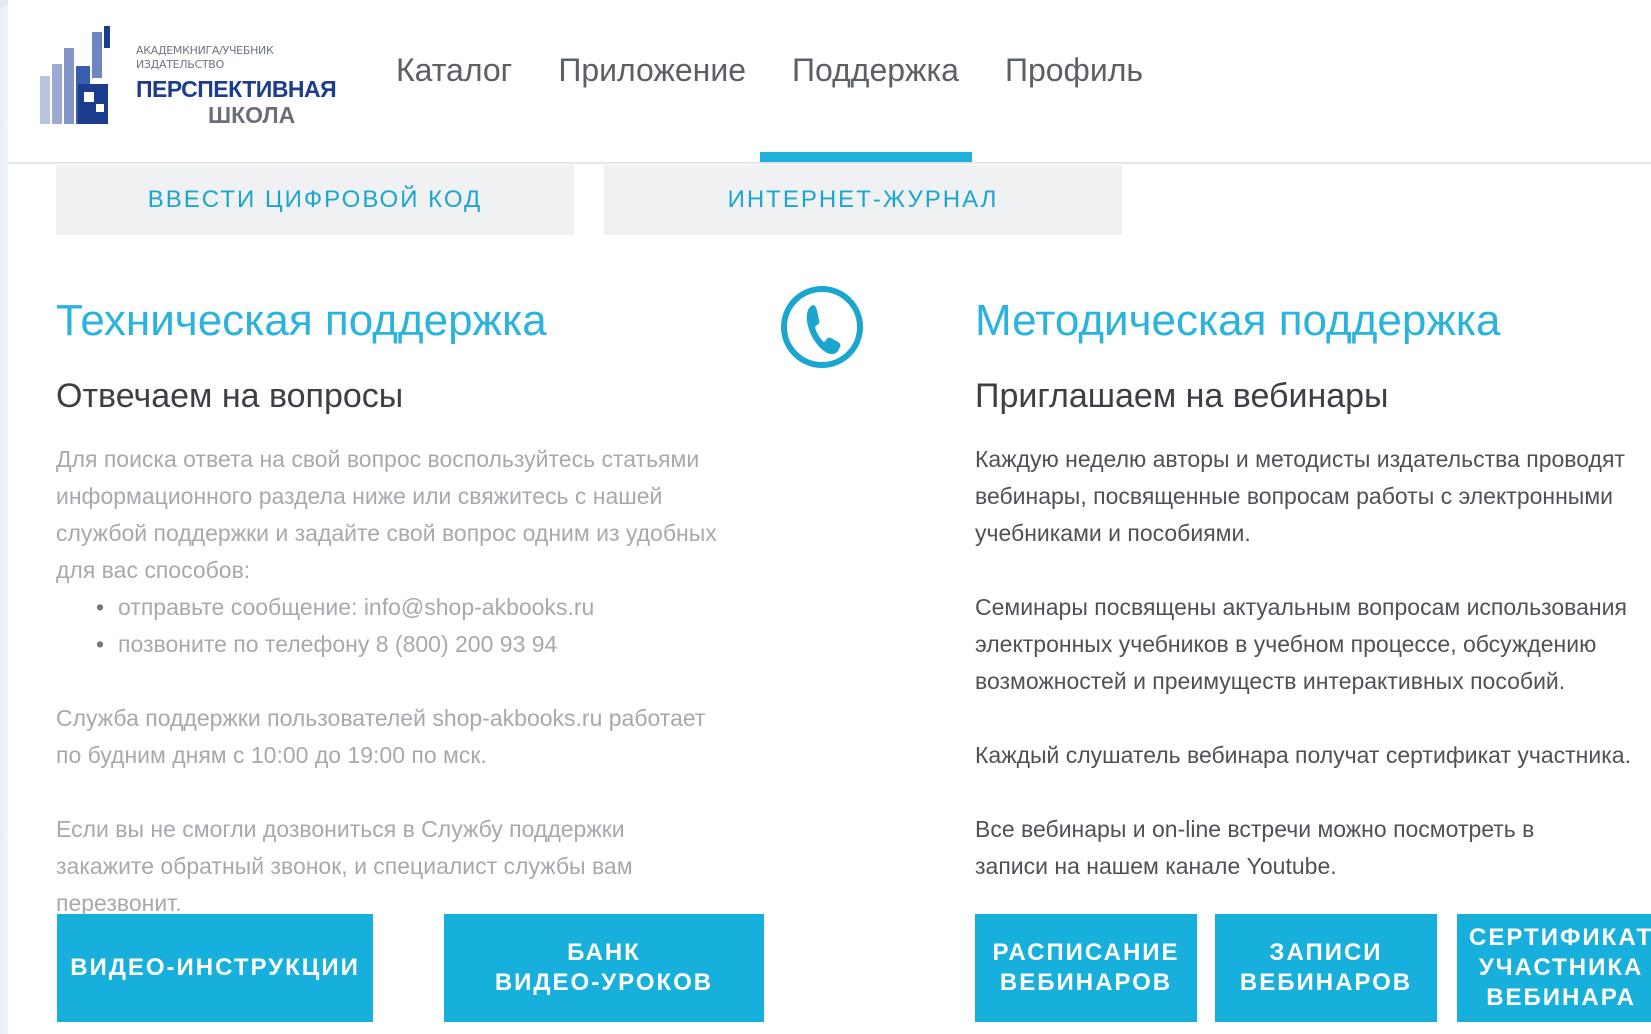  I want to click on nav-item-profile: Профиль, so click(1074, 70).